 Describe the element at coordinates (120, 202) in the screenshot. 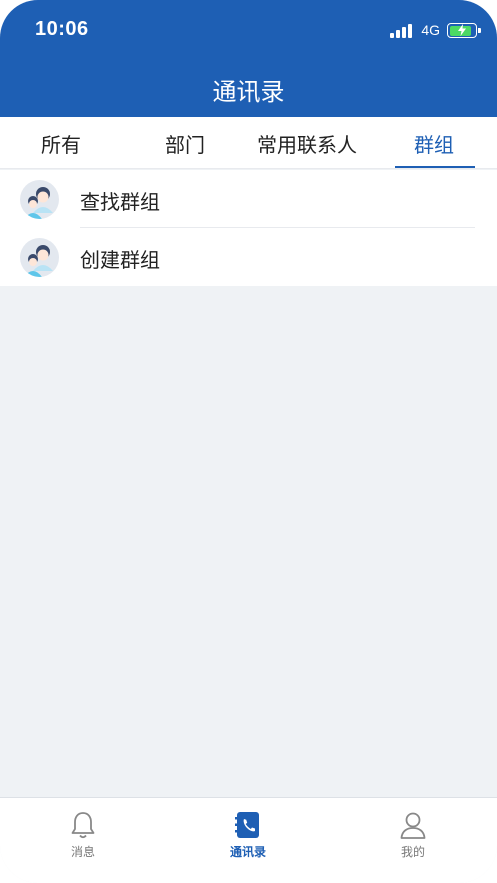

I see `list-item-label: 查找群组` at that location.